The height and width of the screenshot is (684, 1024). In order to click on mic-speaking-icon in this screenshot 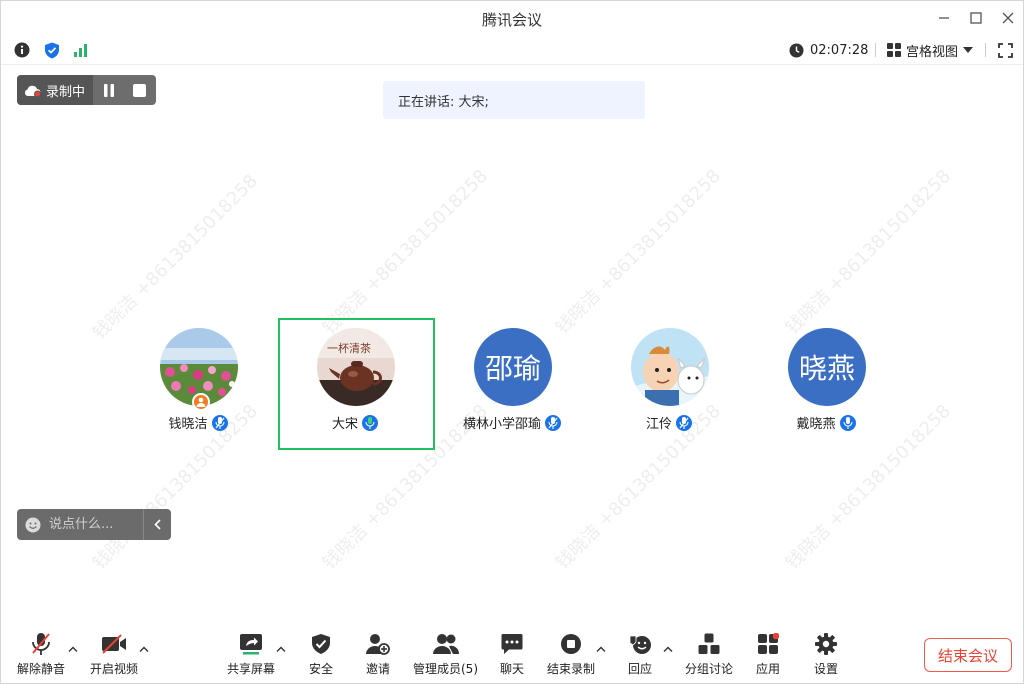, I will do `click(370, 422)`.